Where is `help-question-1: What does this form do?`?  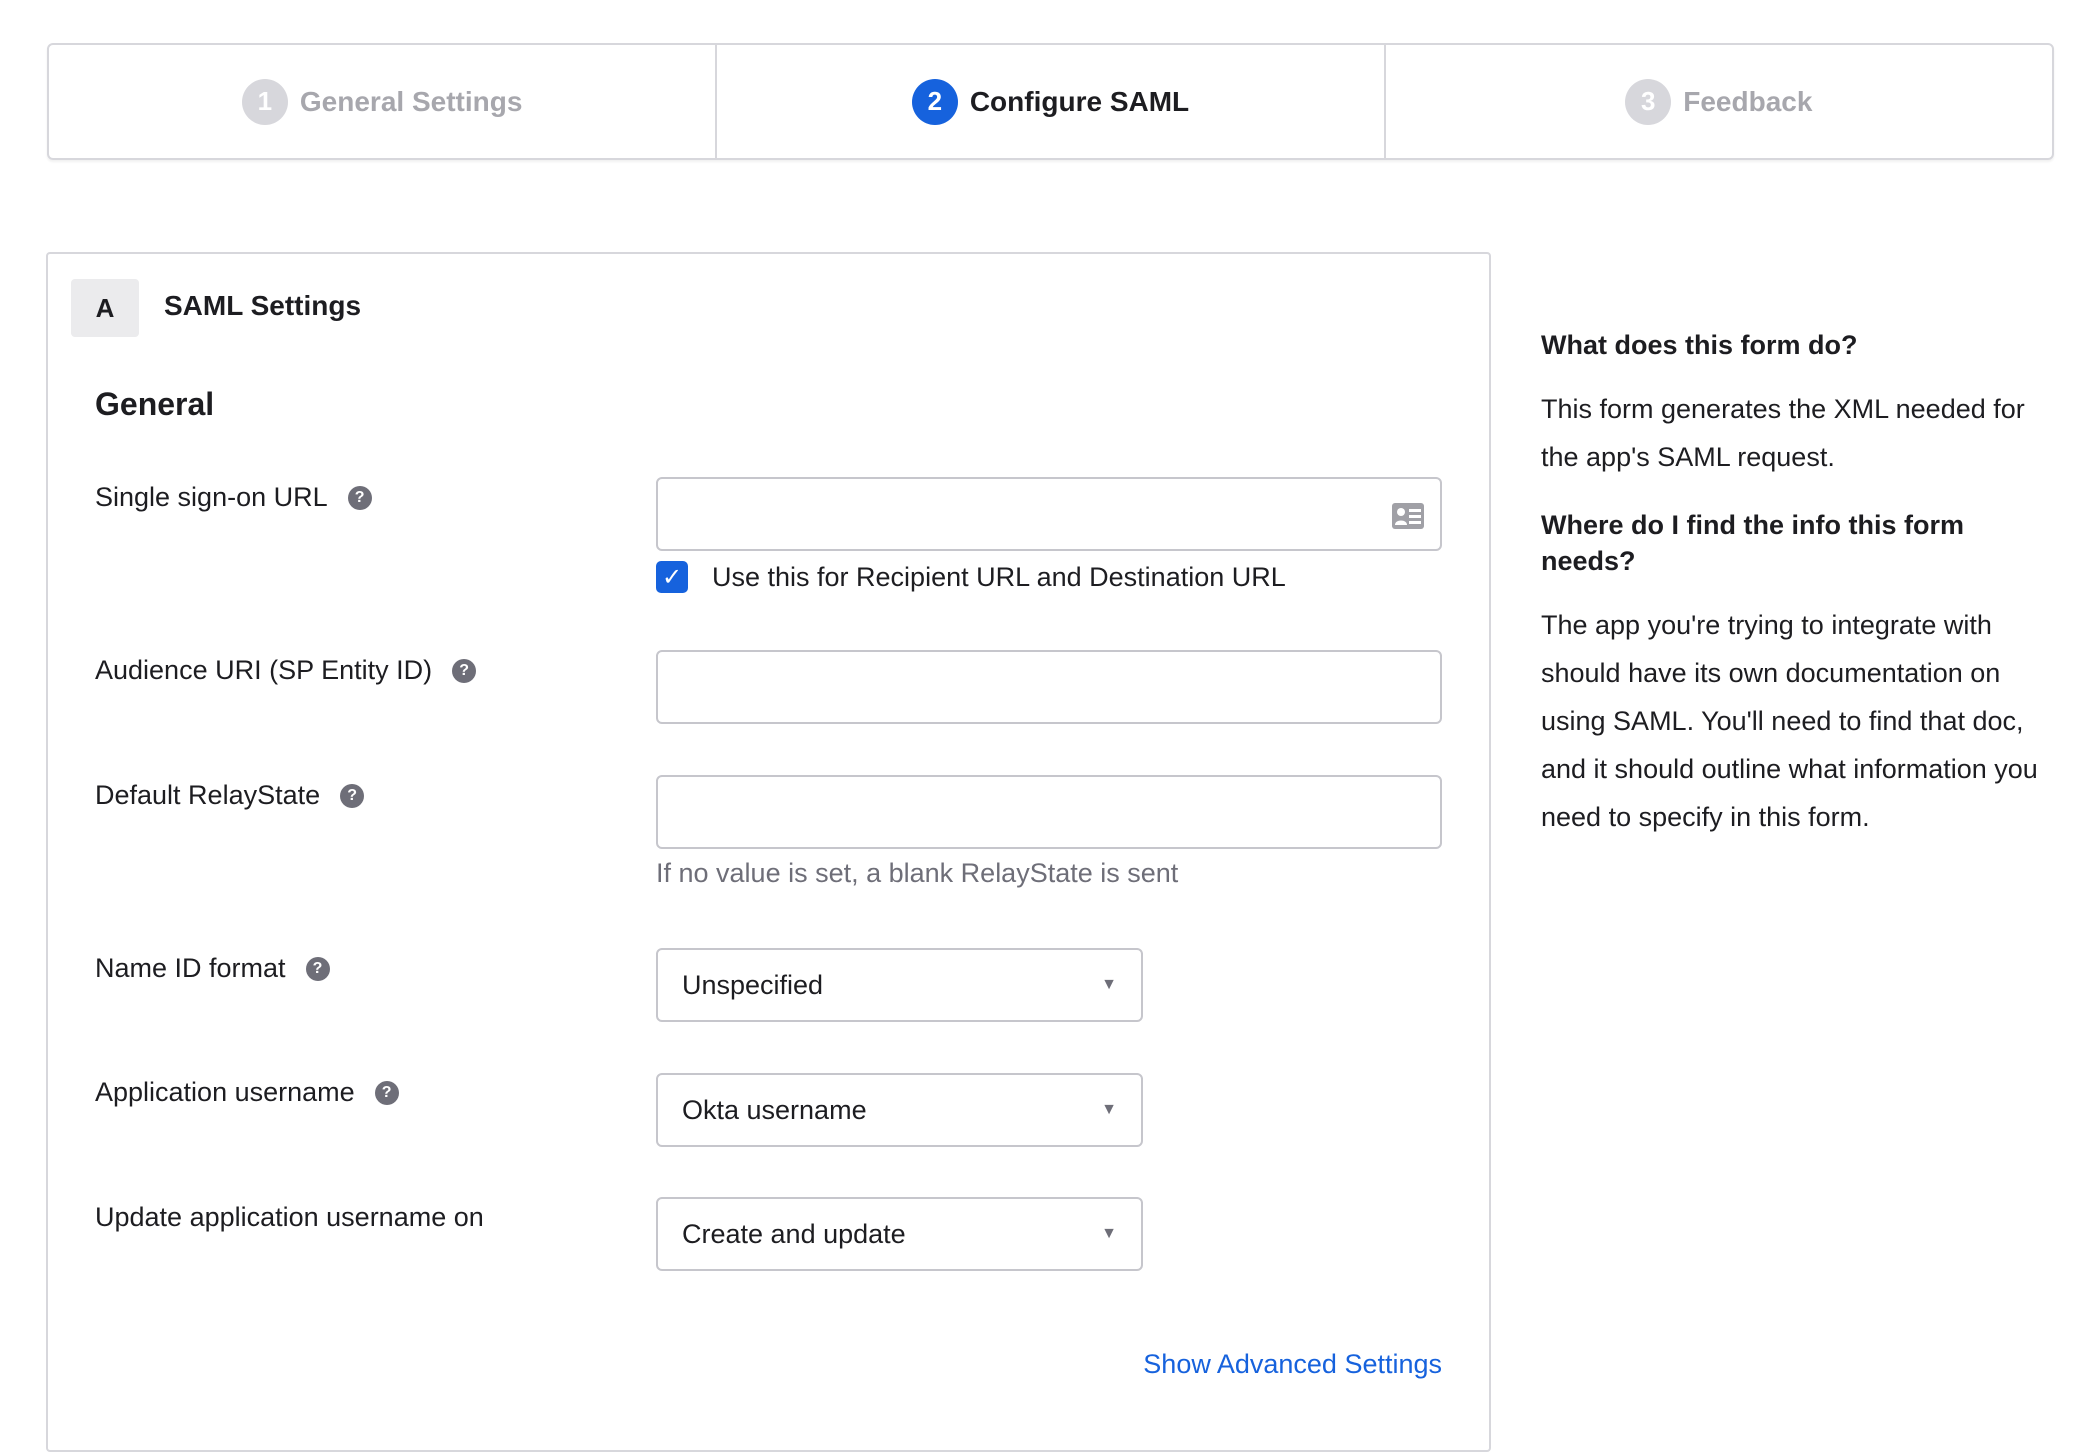
help-question-1: What does this form do? is located at coordinates (1699, 345).